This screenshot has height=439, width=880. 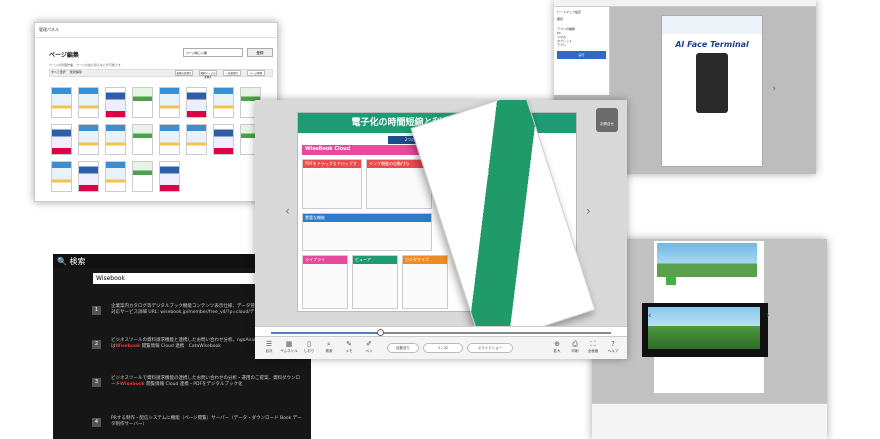 What do you see at coordinates (132, 384) in the screenshot?
I see `result-highlight: Wisebook` at bounding box center [132, 384].